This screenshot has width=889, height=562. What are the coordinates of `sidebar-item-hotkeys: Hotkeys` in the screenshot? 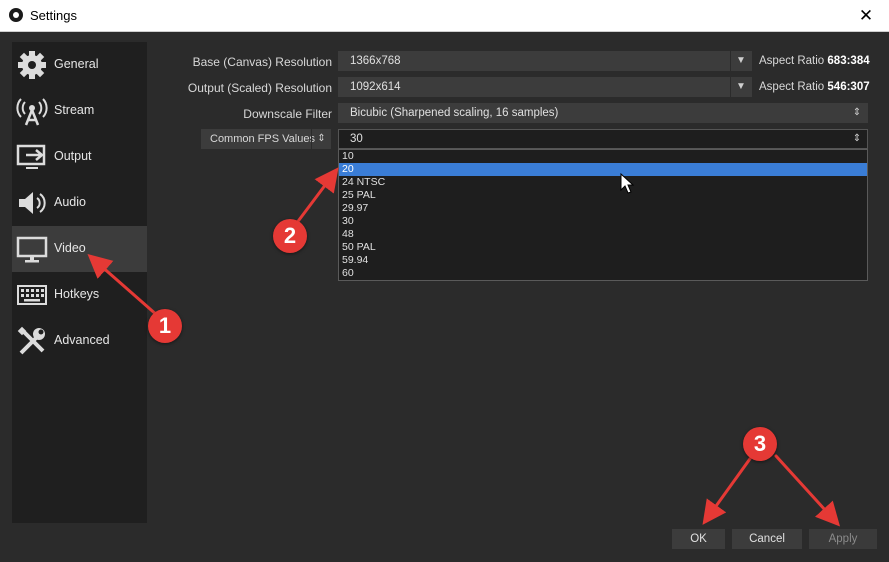 It's located at (79, 295).